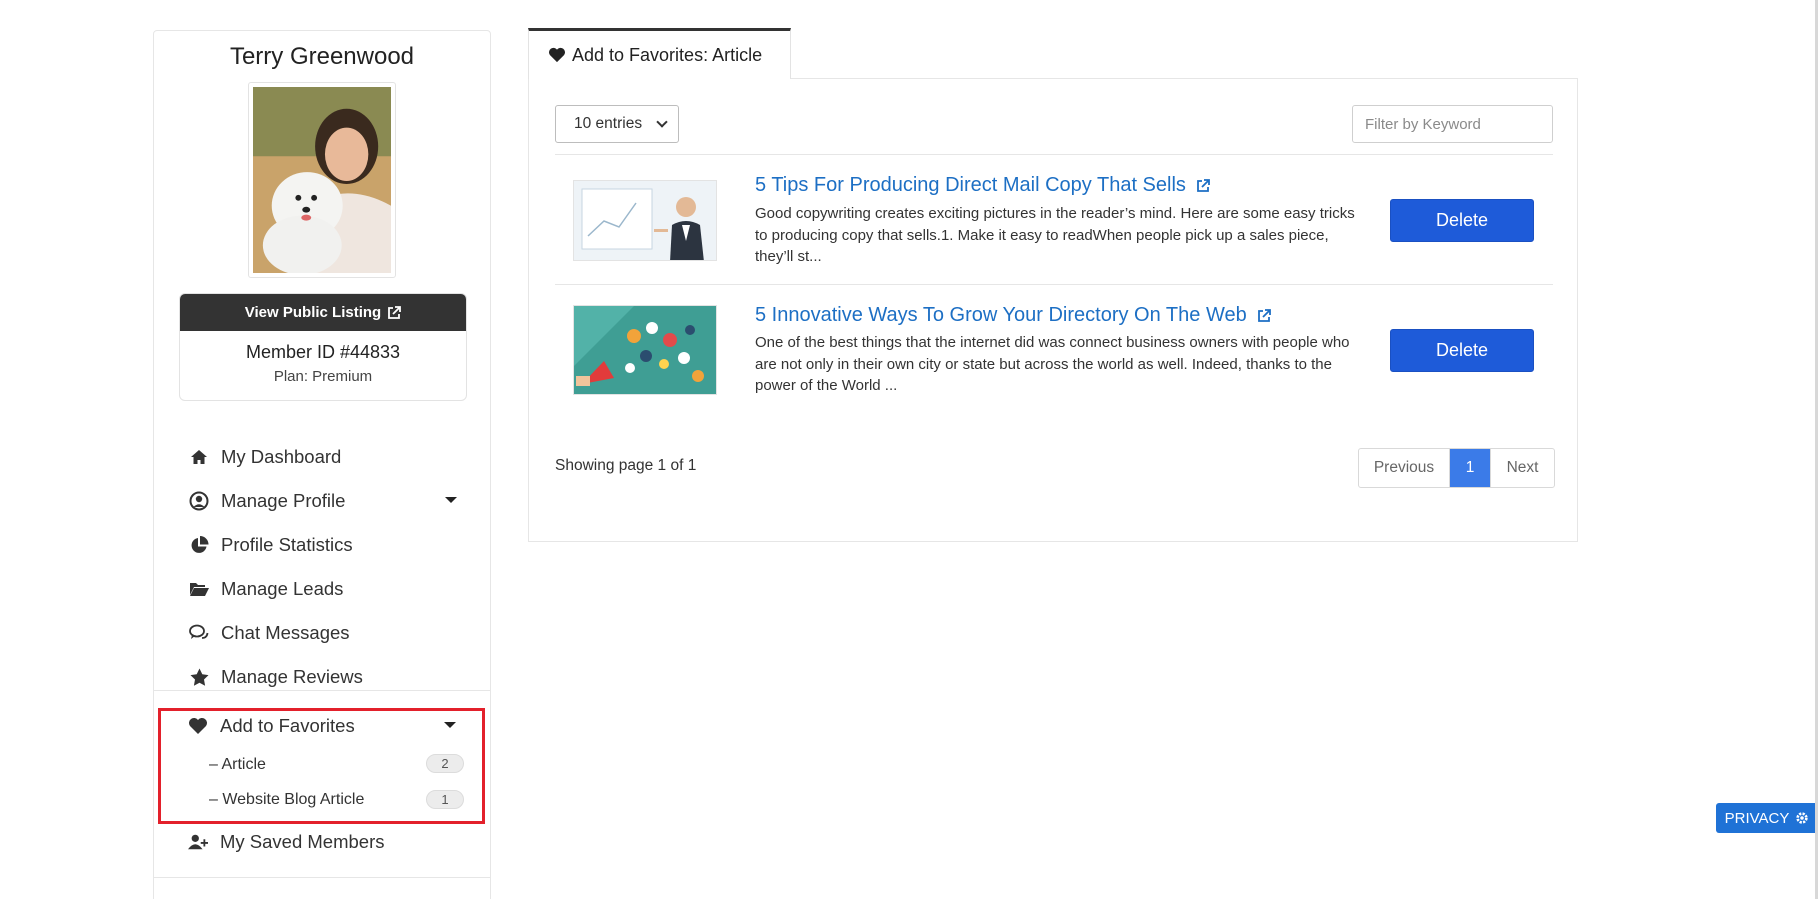 The image size is (1818, 899). Describe the element at coordinates (626, 465) in the screenshot. I see `pagination-info: Showing page 1 of 1` at that location.